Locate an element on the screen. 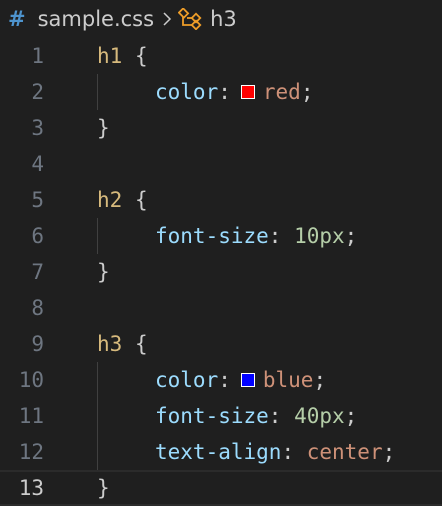  code-content: h3 { is located at coordinates (122, 344).